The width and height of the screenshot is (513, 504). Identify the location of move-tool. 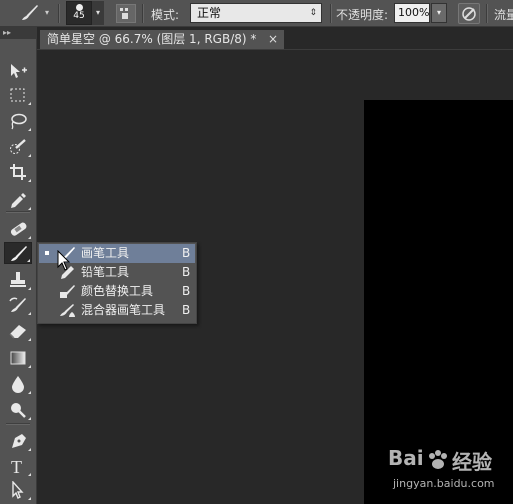
(18, 71).